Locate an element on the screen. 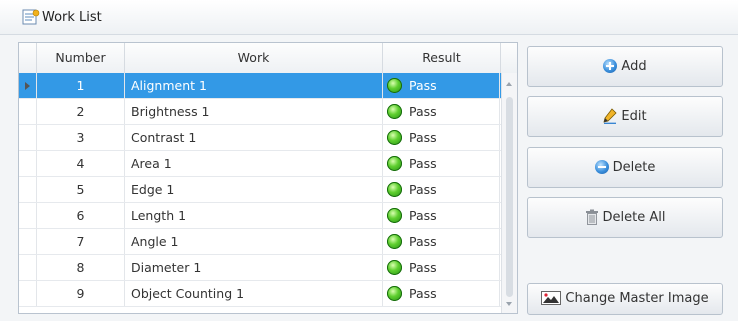 This screenshot has width=738, height=321. column-header-number: Number is located at coordinates (81, 58).